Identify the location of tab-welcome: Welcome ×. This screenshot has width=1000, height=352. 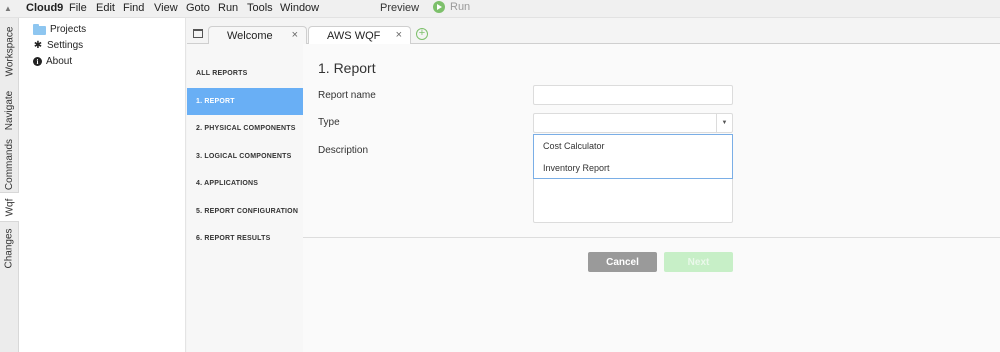
(257, 35).